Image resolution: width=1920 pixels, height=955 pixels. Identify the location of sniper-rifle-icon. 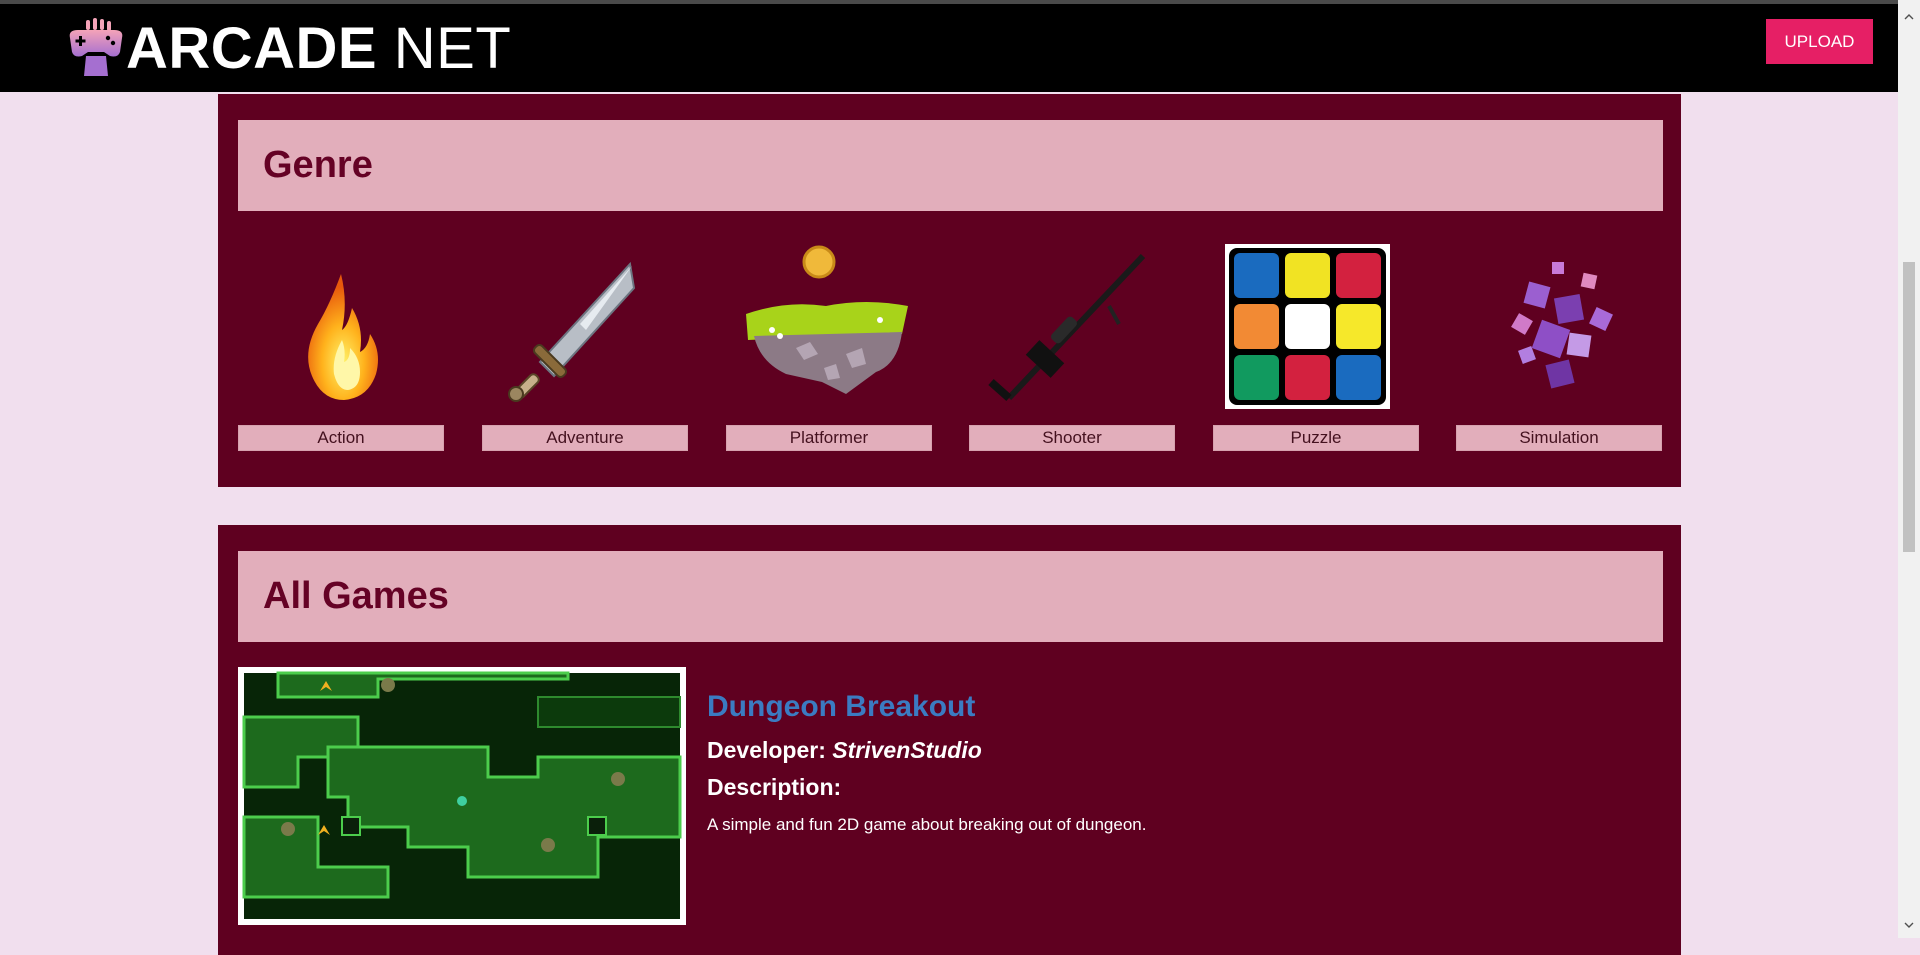
(1072, 330).